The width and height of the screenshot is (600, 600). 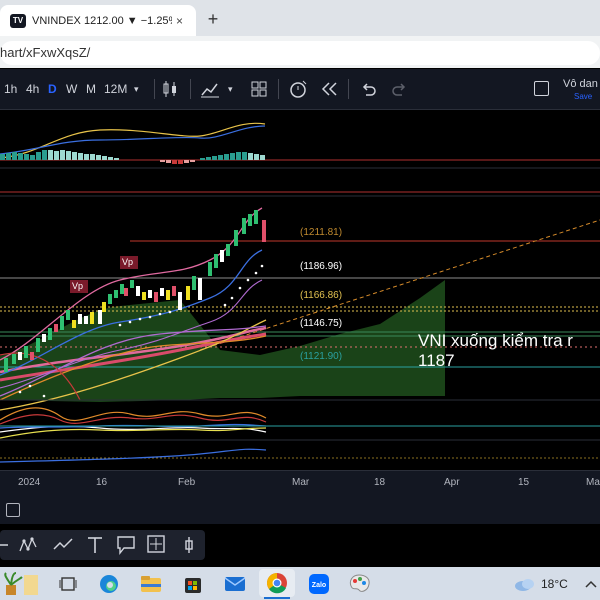 What do you see at coordinates (22, 584) in the screenshot?
I see `weather-widget-plant-icon` at bounding box center [22, 584].